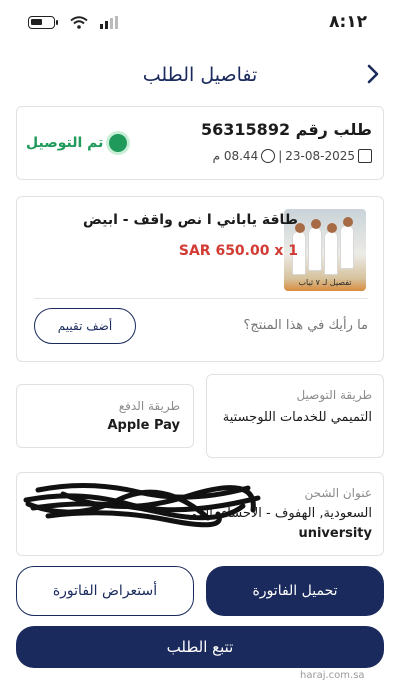  I want to click on payment-method-card, so click(105, 416).